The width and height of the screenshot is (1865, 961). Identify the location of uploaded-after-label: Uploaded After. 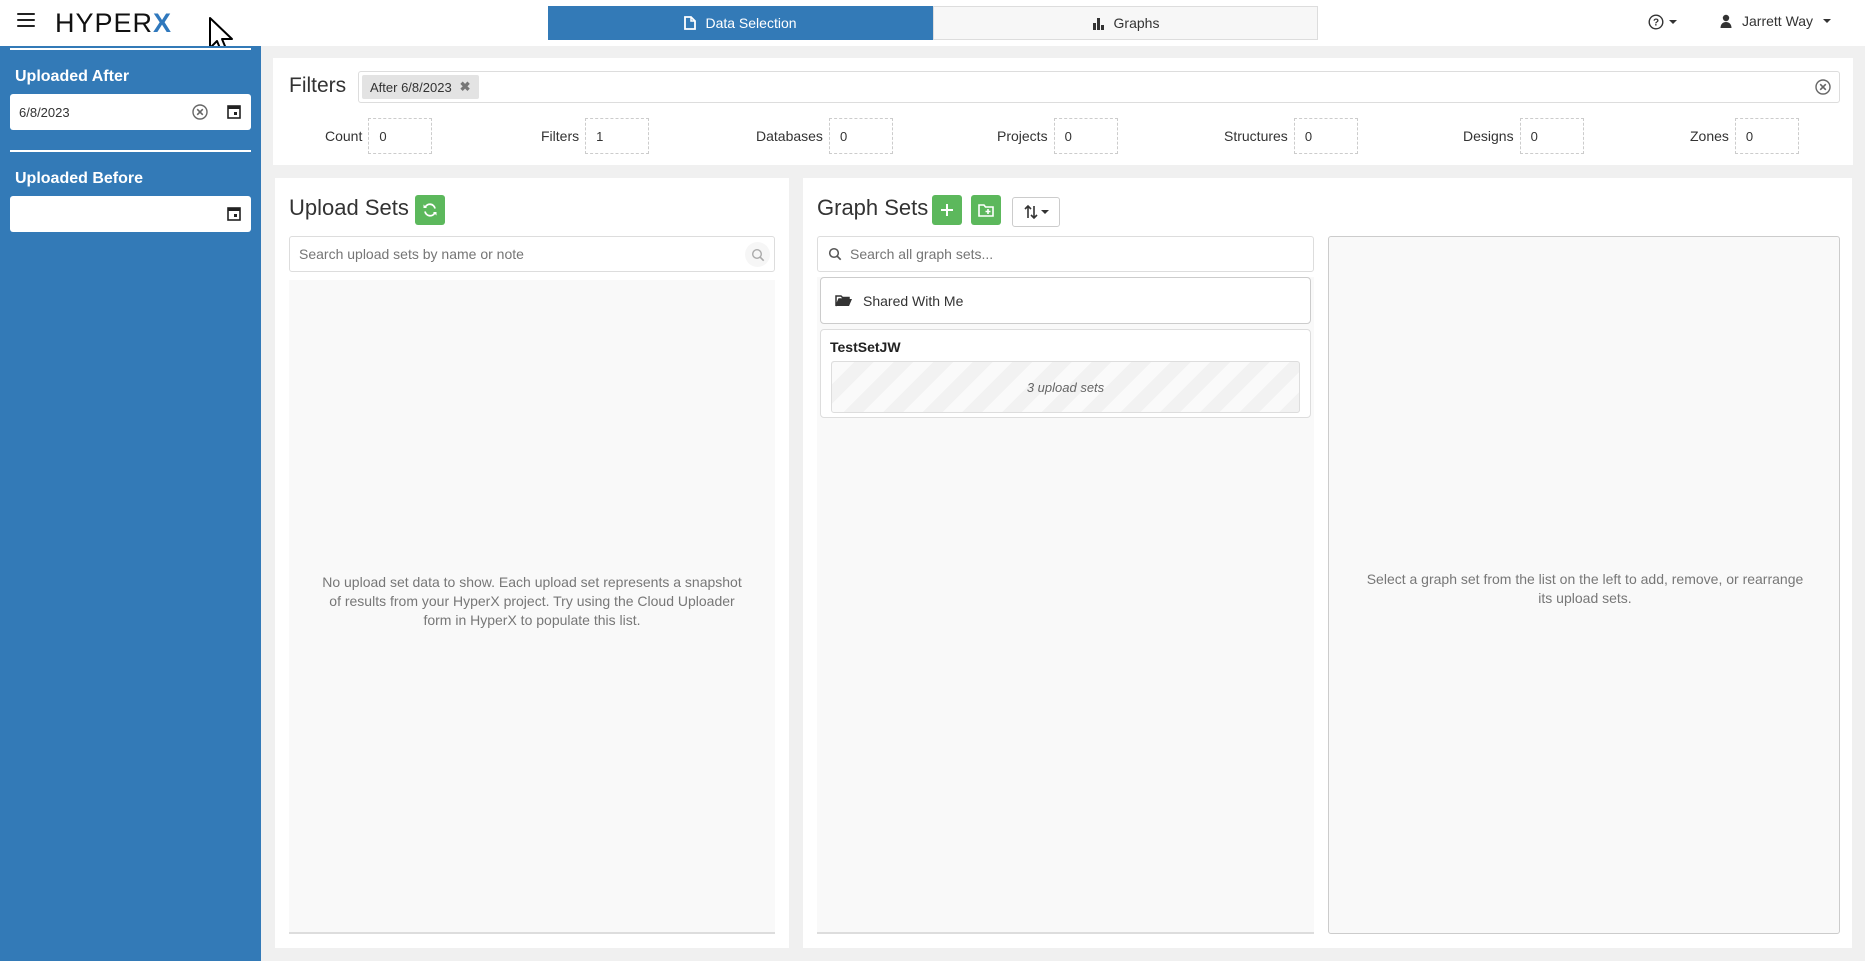
(72, 76).